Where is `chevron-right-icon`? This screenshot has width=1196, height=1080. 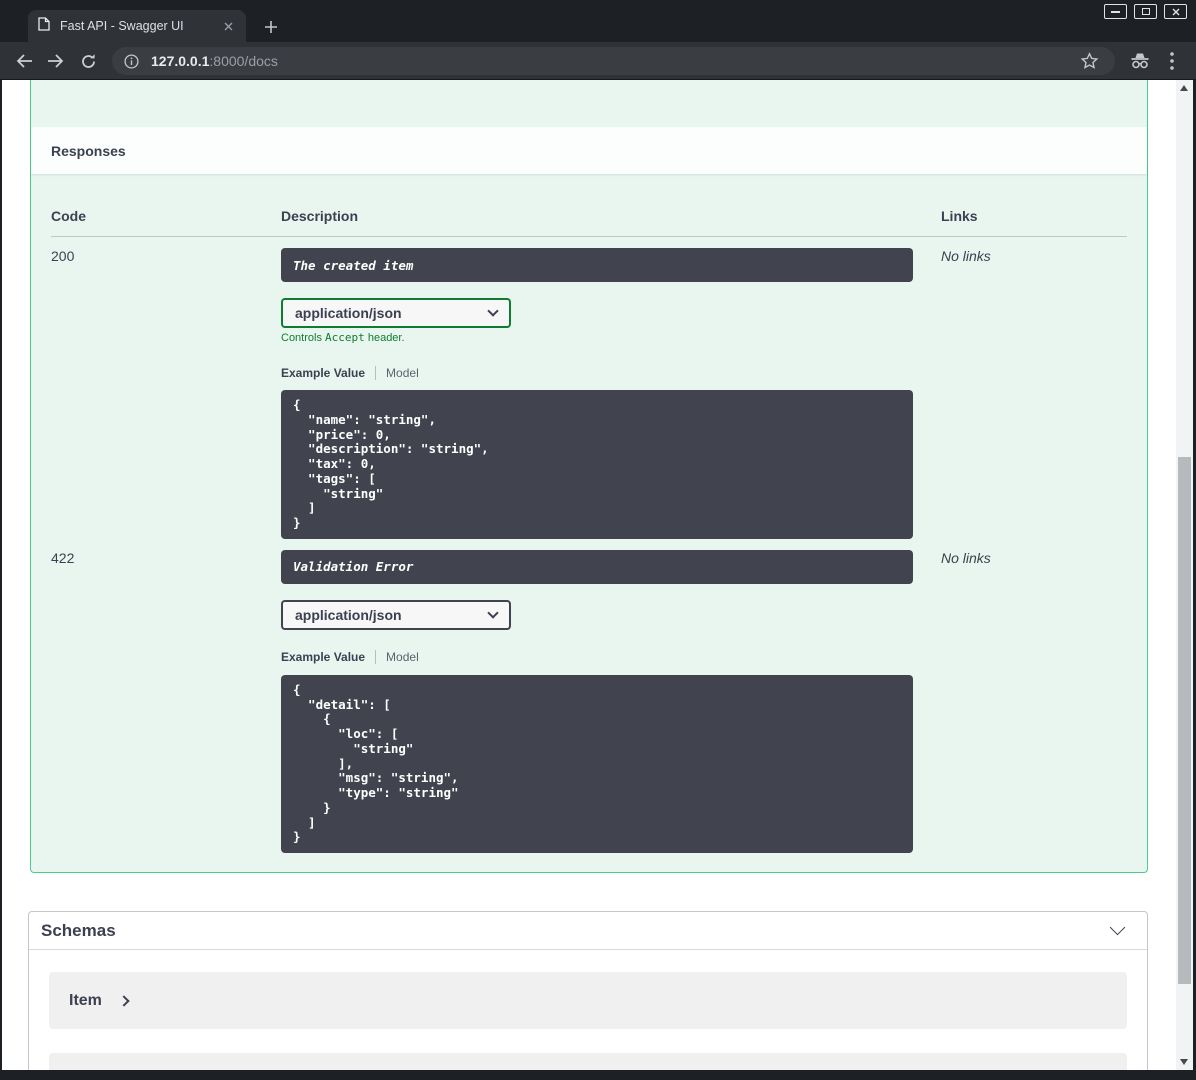 chevron-right-icon is located at coordinates (124, 1000).